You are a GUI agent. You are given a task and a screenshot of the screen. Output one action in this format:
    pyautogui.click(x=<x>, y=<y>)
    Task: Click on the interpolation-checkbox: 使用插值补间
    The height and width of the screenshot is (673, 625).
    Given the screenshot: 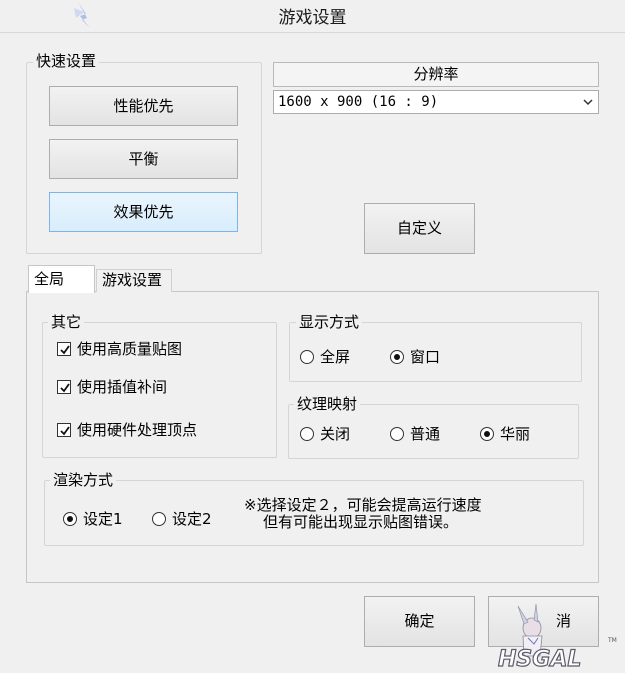 What is the action you would take?
    pyautogui.click(x=157, y=387)
    